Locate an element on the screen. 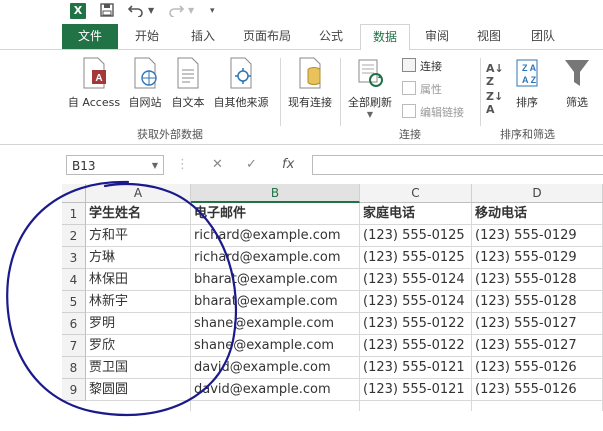 Image resolution: width=603 pixels, height=431 pixels. from-text-button: 自文本 is located at coordinates (188, 83).